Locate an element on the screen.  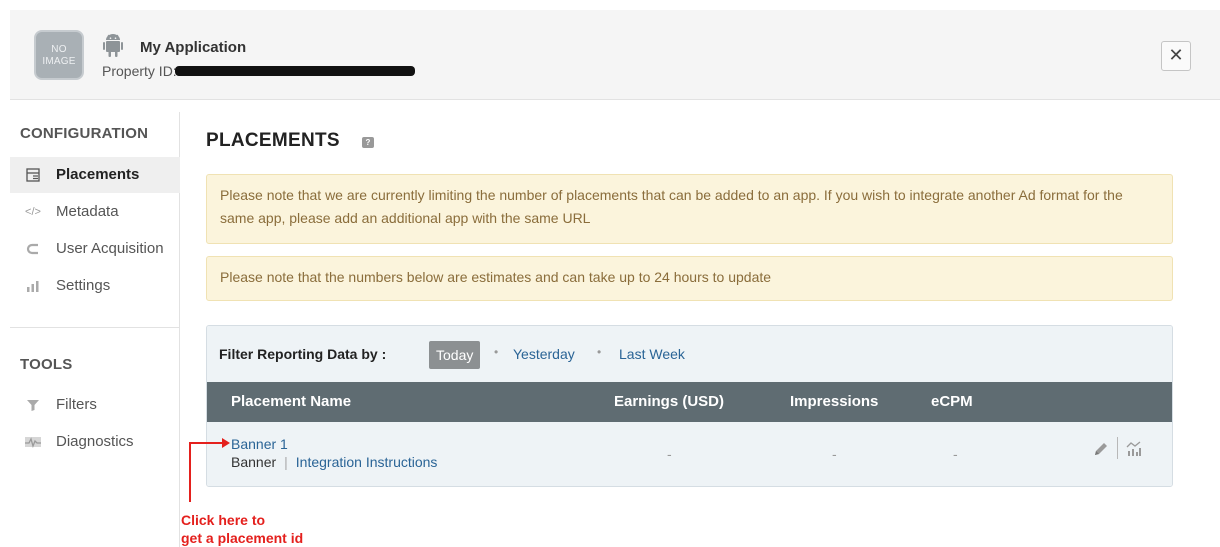
sidebar-item-label: Placements is located at coordinates (98, 174).